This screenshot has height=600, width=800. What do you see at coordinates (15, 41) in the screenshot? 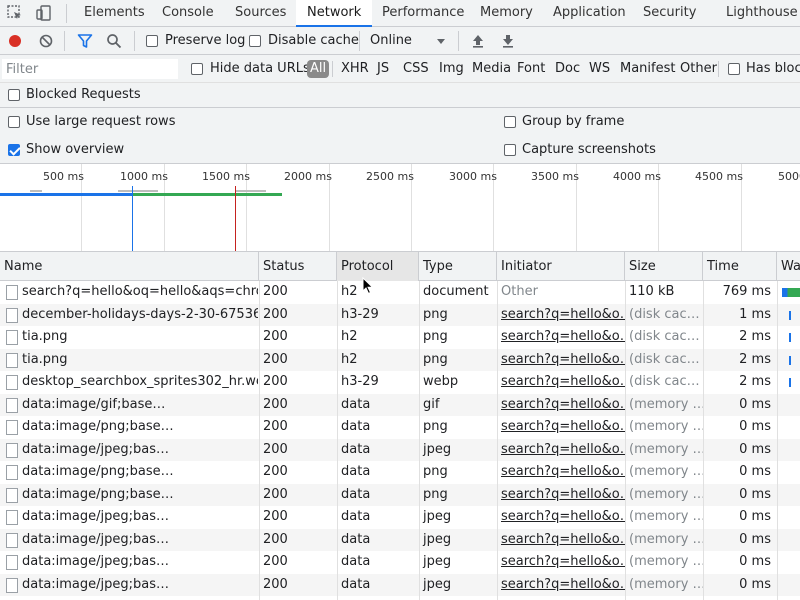
I see `record-icon` at bounding box center [15, 41].